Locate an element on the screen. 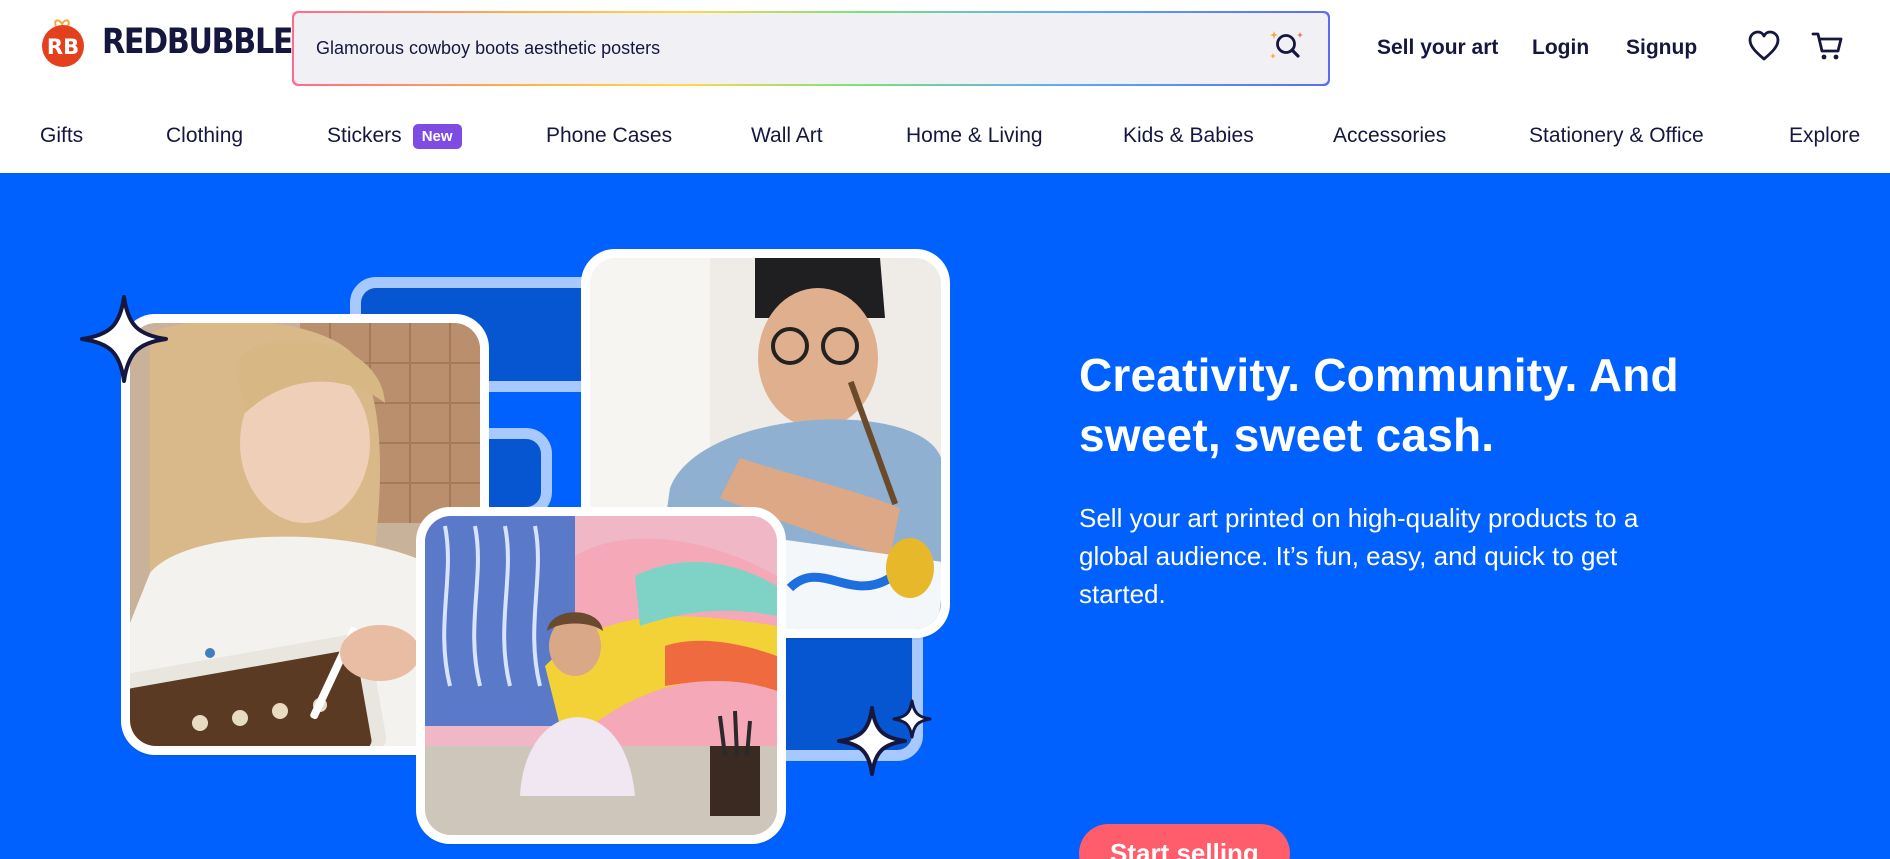  nav-item-label: Clothing is located at coordinates (205, 135).